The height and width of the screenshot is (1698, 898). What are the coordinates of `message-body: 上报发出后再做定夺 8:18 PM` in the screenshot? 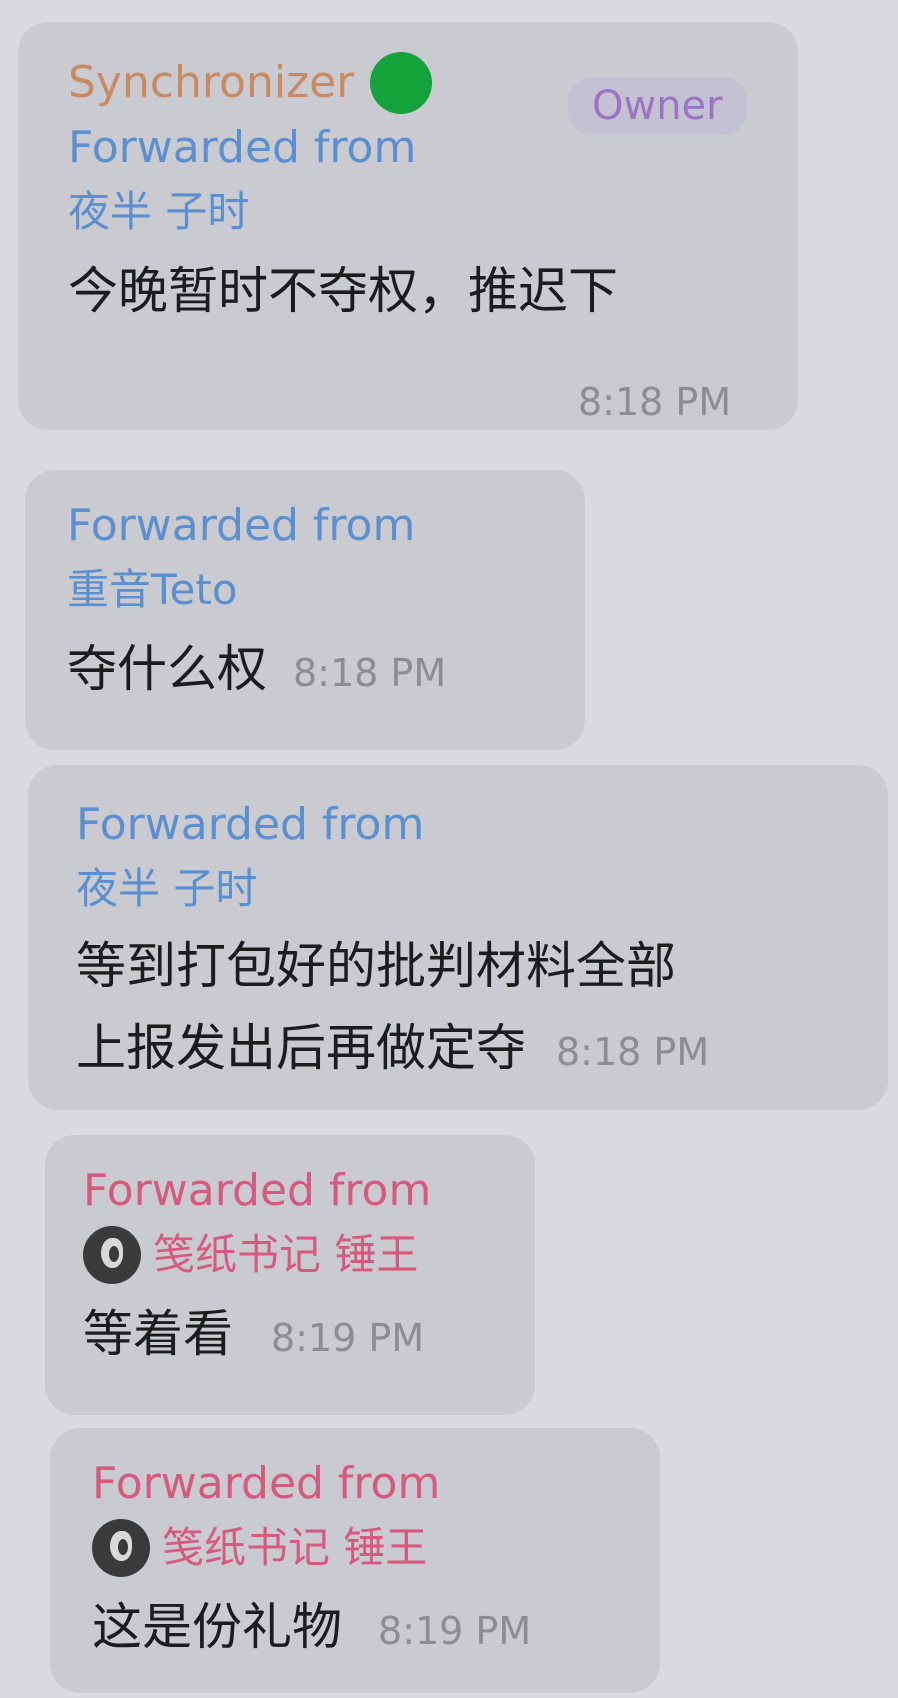 It's located at (482, 1048).